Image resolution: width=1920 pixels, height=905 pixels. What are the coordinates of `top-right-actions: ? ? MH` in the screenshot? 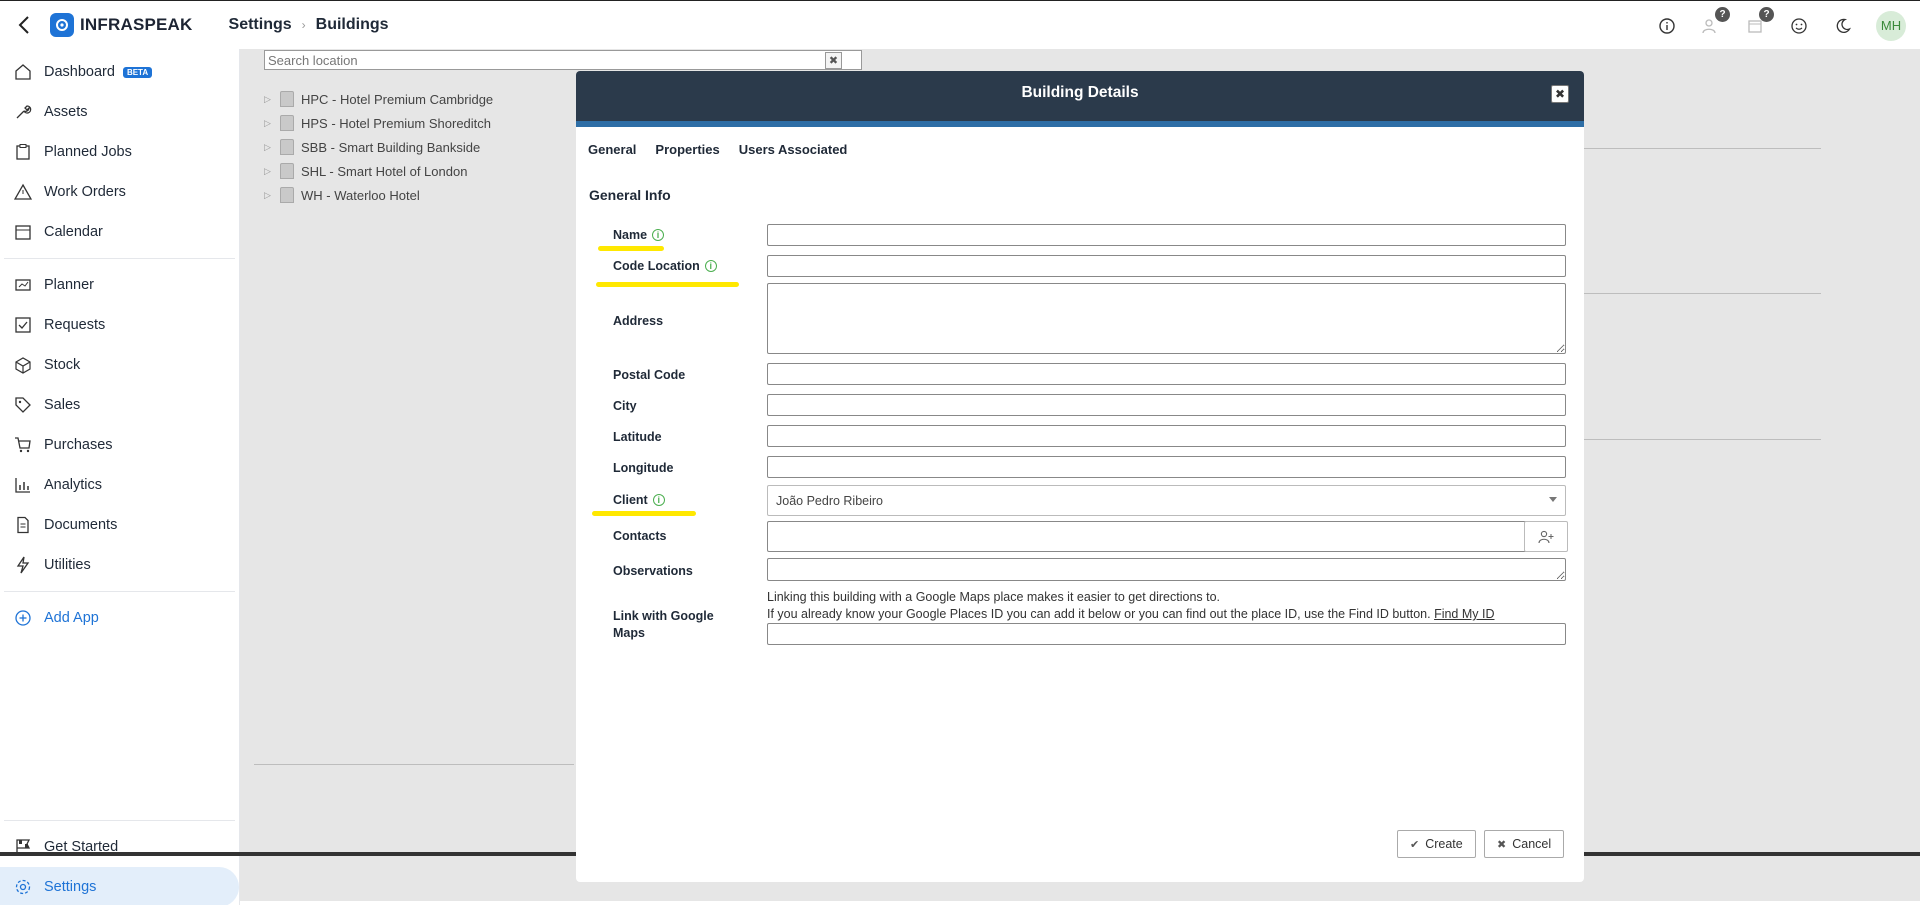 It's located at (1788, 25).